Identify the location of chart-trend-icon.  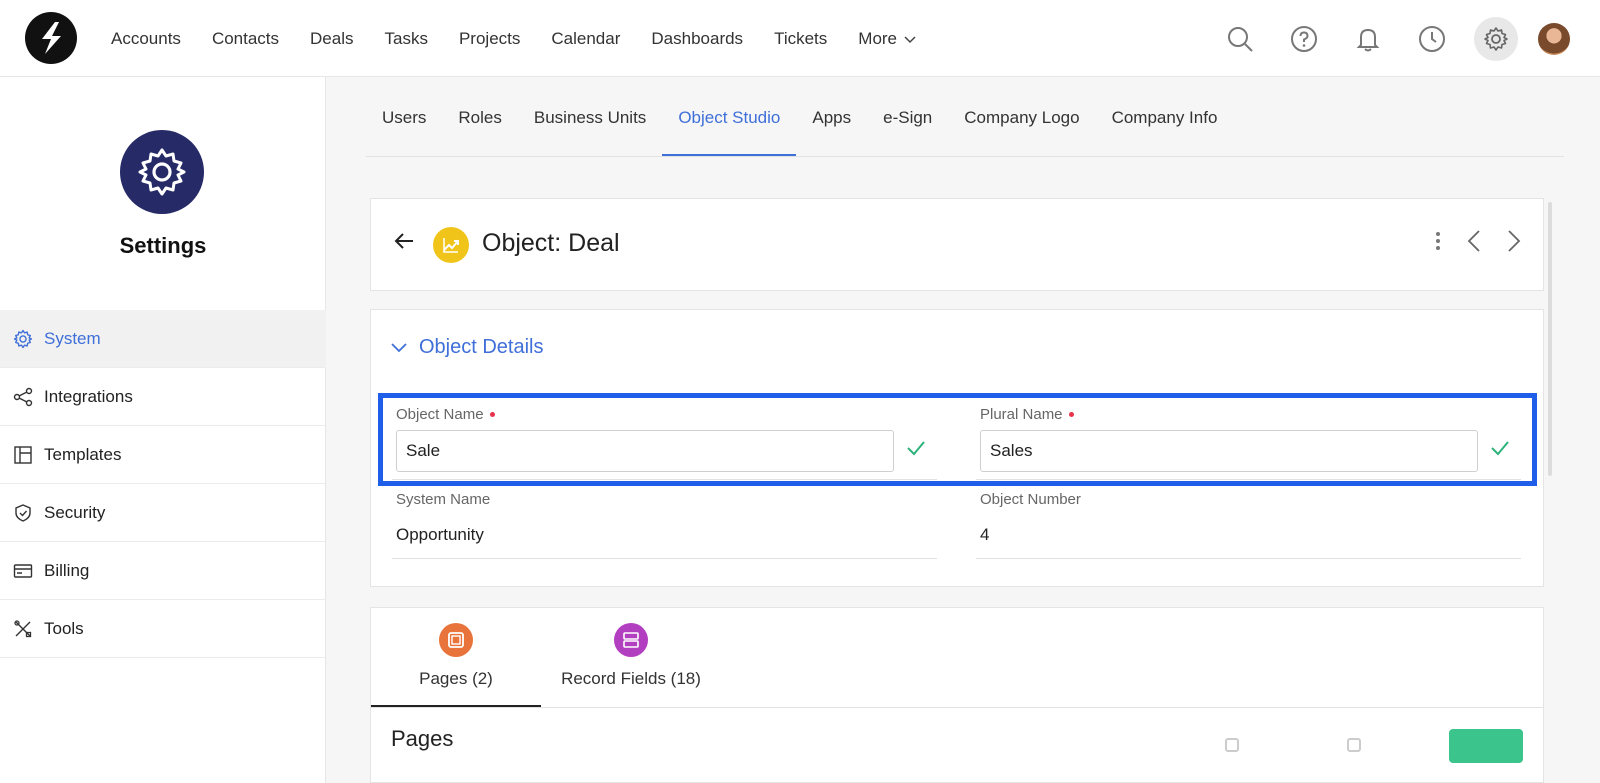
(451, 245).